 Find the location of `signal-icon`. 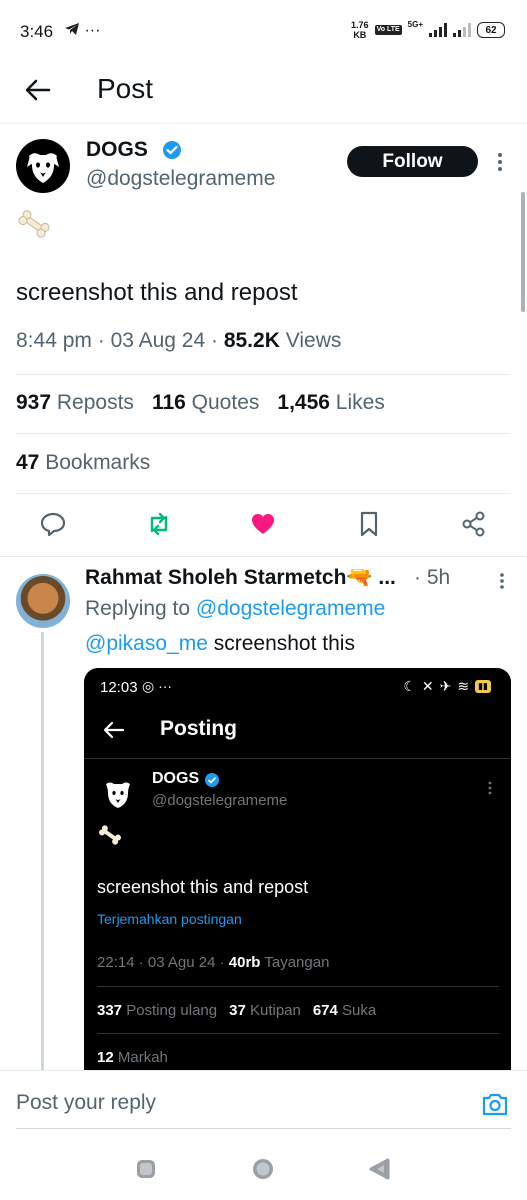

signal-icon is located at coordinates (438, 30).